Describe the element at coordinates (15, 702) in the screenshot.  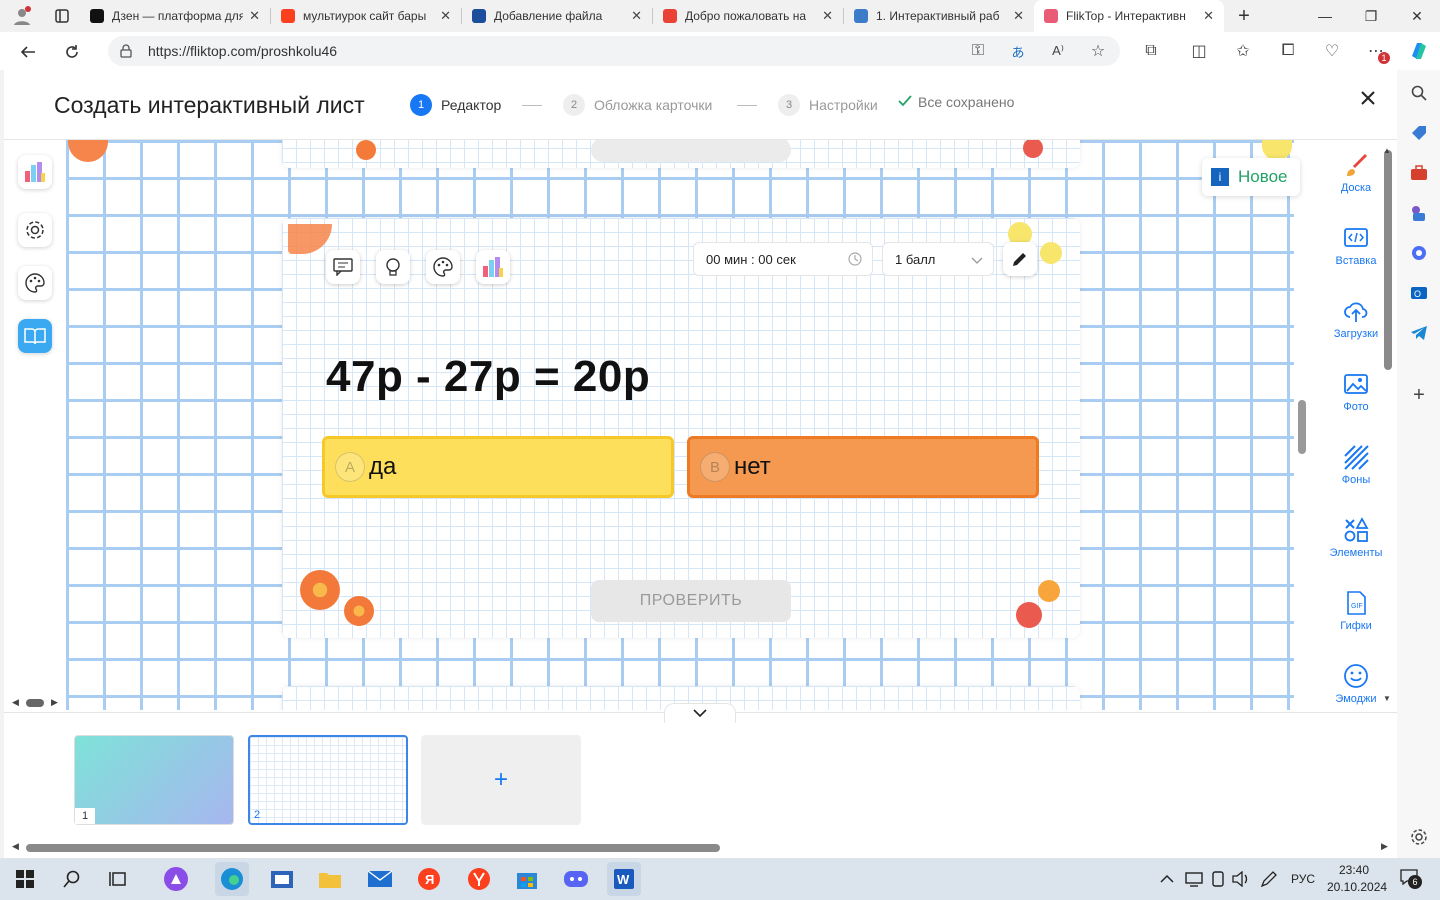
I see `scroll-left-arrow-icon: ◀` at that location.